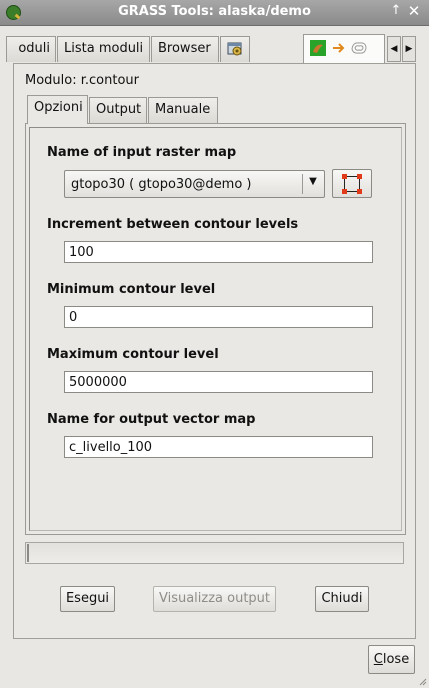 The height and width of the screenshot is (688, 429). What do you see at coordinates (28, 553) in the screenshot?
I see `progress-fill` at bounding box center [28, 553].